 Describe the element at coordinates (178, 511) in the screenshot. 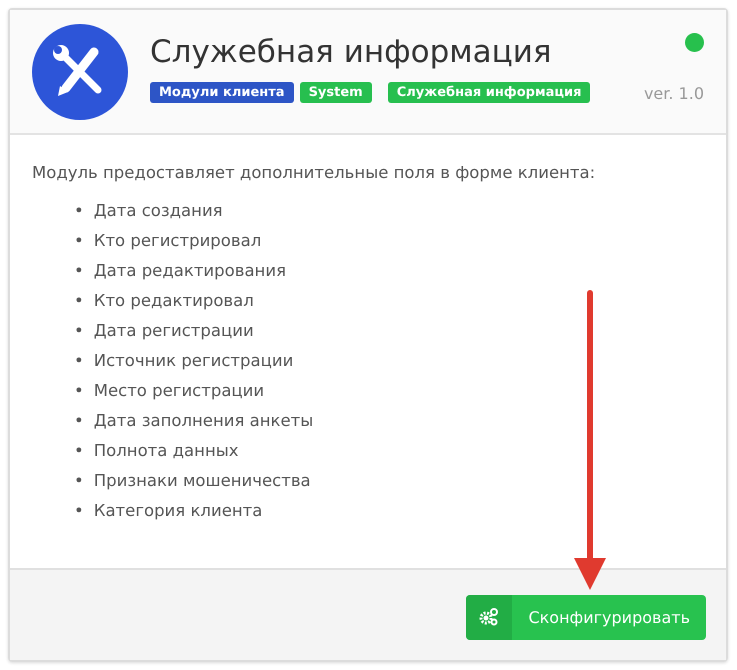

I see `field-list-item: Категория клиента` at that location.